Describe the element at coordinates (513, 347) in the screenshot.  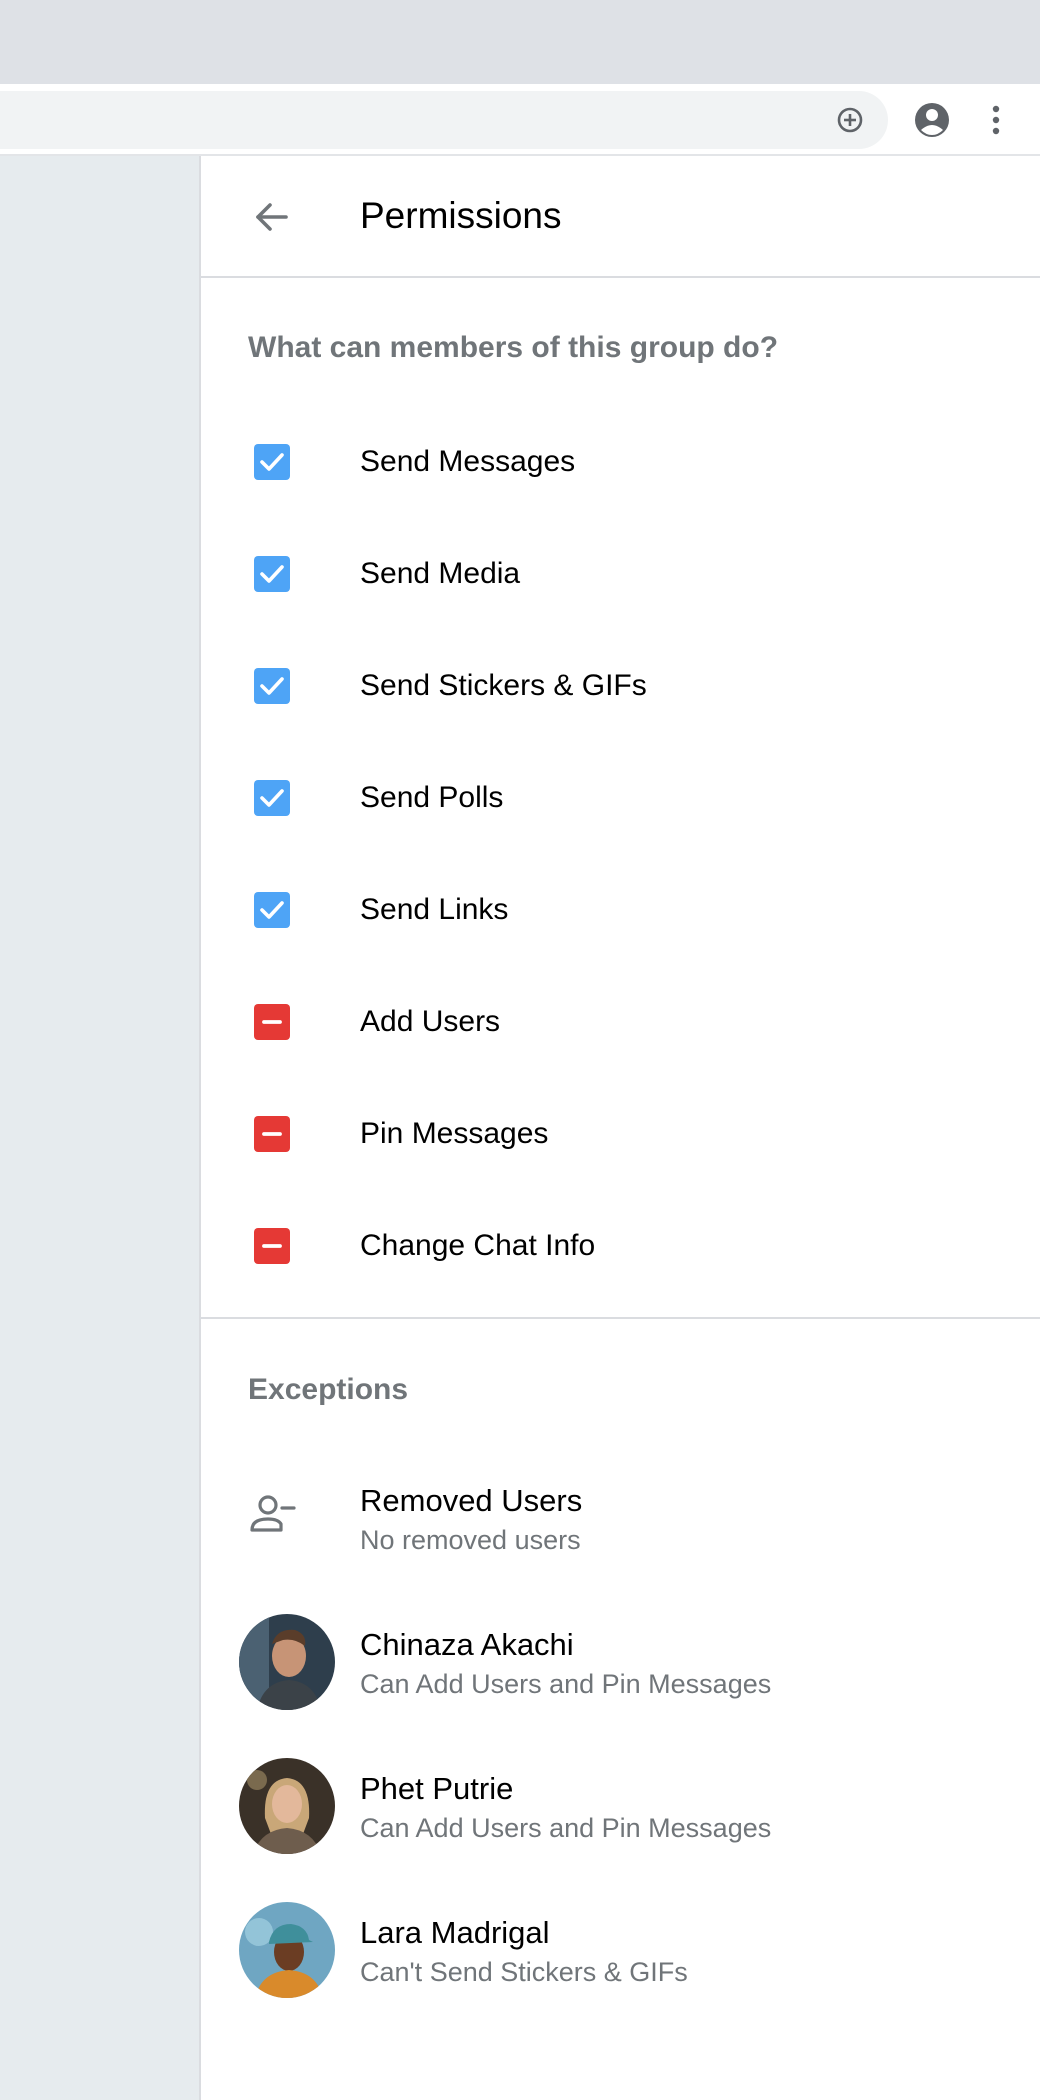
I see `permissions-heading: What can members of this group do?` at that location.